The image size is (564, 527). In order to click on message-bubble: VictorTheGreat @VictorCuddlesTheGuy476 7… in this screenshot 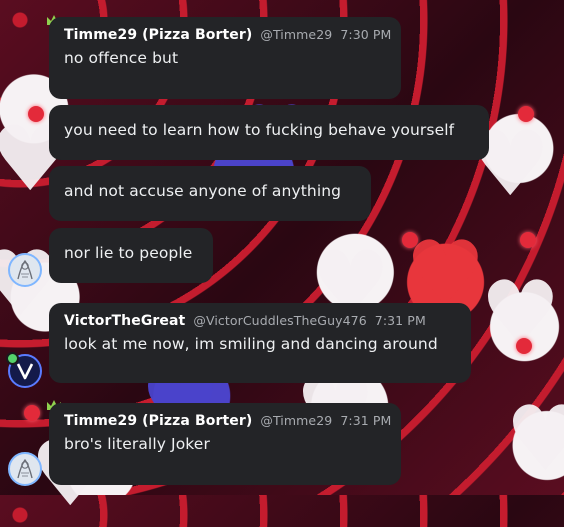, I will do `click(260, 343)`.